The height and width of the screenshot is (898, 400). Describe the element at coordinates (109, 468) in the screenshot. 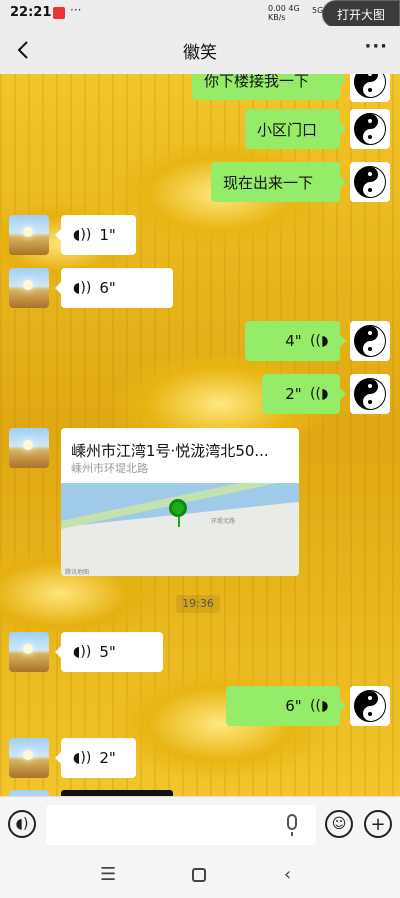

I see `location-address: 嵊州市环堤北路` at that location.